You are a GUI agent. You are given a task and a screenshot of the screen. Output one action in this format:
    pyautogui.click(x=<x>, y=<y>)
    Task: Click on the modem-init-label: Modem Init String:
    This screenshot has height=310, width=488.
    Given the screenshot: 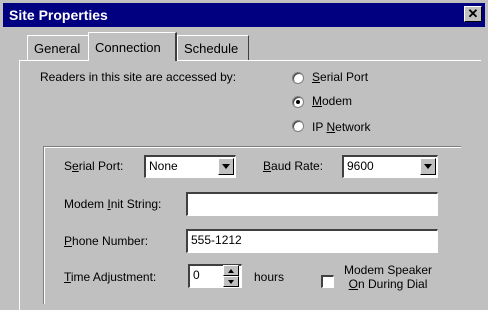 What is the action you would take?
    pyautogui.click(x=113, y=204)
    